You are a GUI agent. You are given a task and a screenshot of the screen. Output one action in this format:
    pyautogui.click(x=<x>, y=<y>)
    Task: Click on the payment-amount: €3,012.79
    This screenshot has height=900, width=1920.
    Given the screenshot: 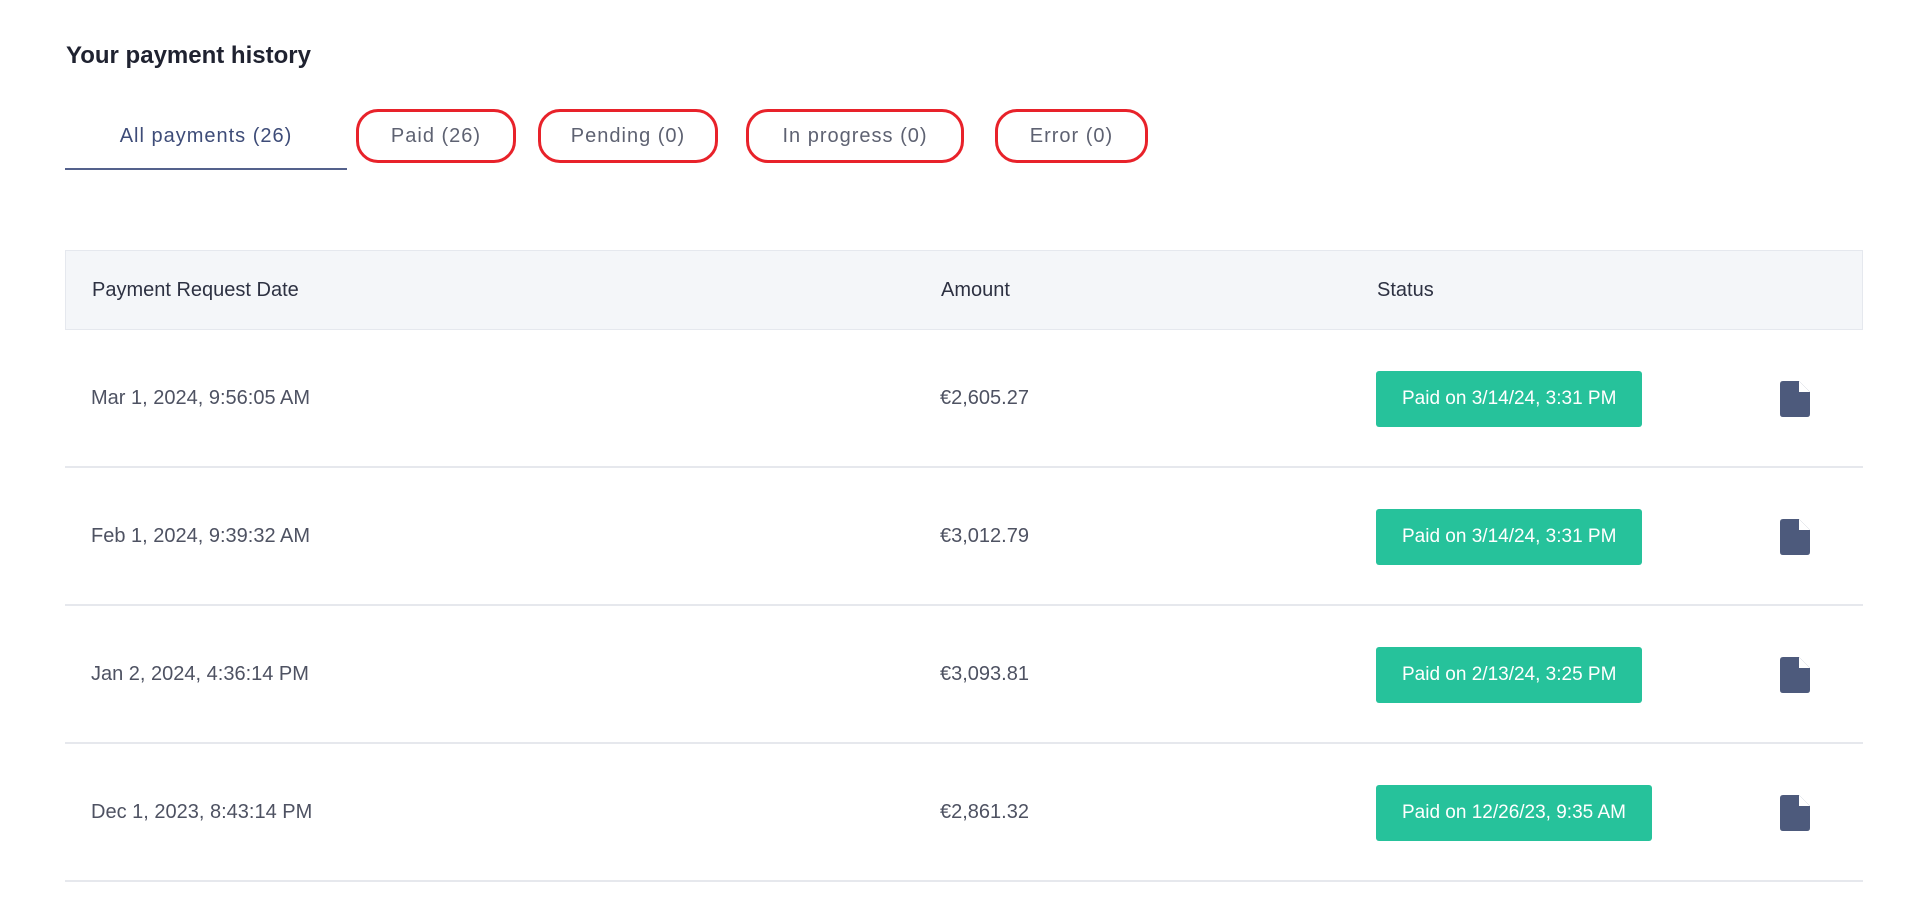 What is the action you would take?
    pyautogui.click(x=984, y=535)
    